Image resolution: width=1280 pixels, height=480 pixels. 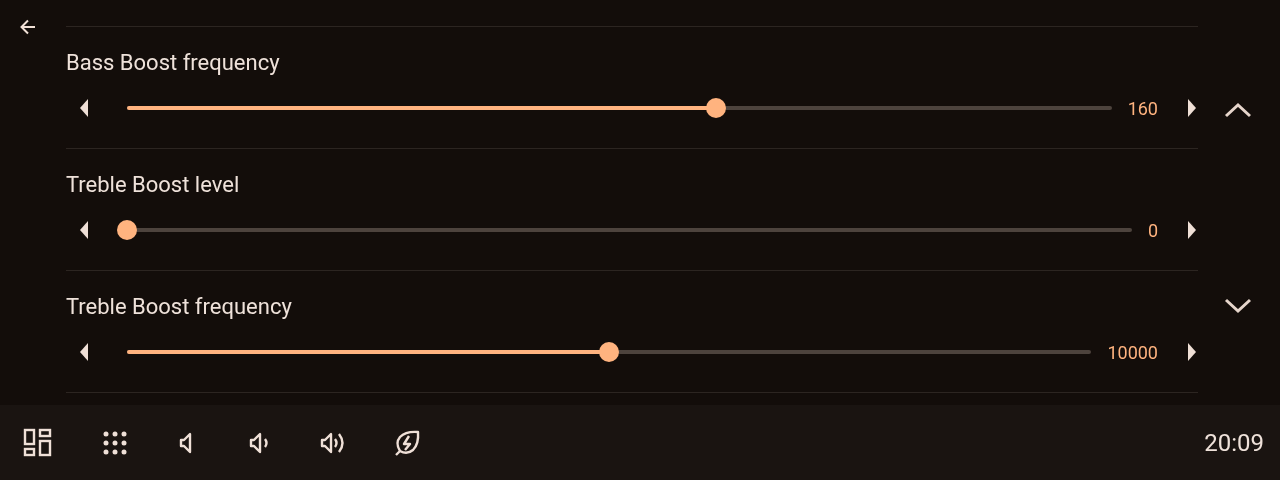 What do you see at coordinates (1234, 442) in the screenshot?
I see `clock: 20:09` at bounding box center [1234, 442].